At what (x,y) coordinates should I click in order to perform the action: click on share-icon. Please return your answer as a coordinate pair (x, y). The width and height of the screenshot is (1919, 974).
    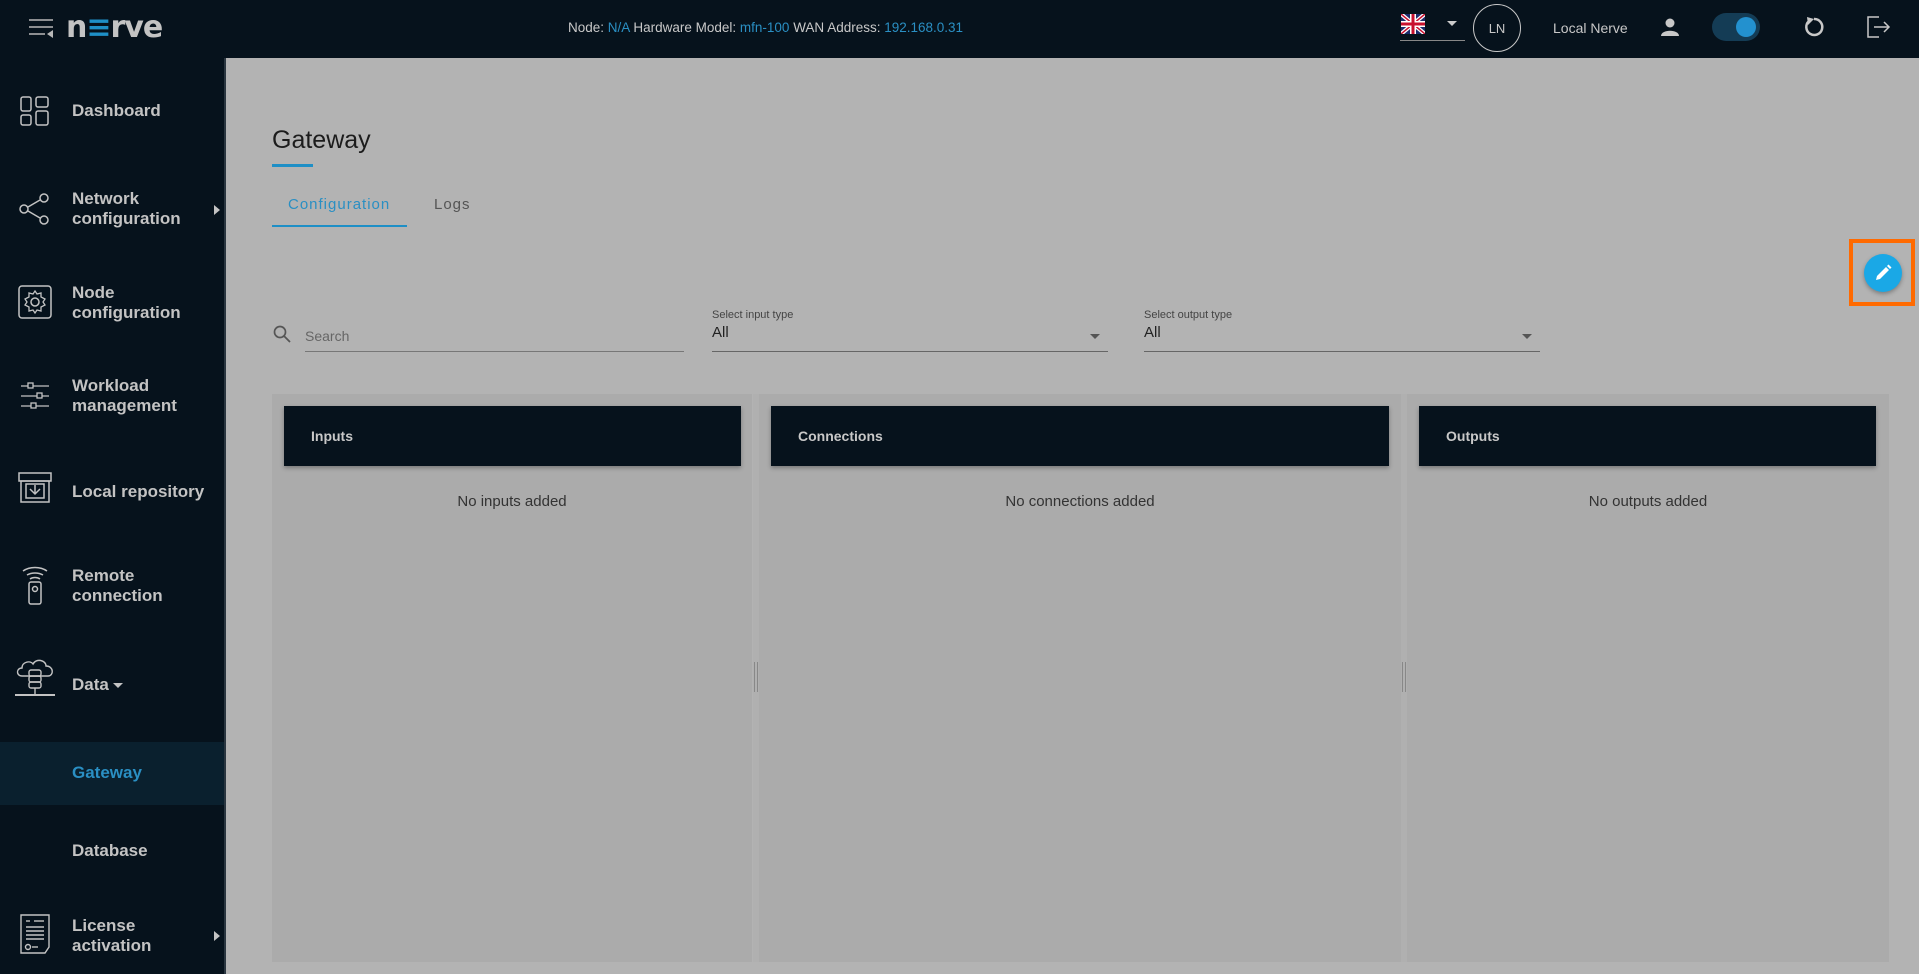
    Looking at the image, I should click on (34, 209).